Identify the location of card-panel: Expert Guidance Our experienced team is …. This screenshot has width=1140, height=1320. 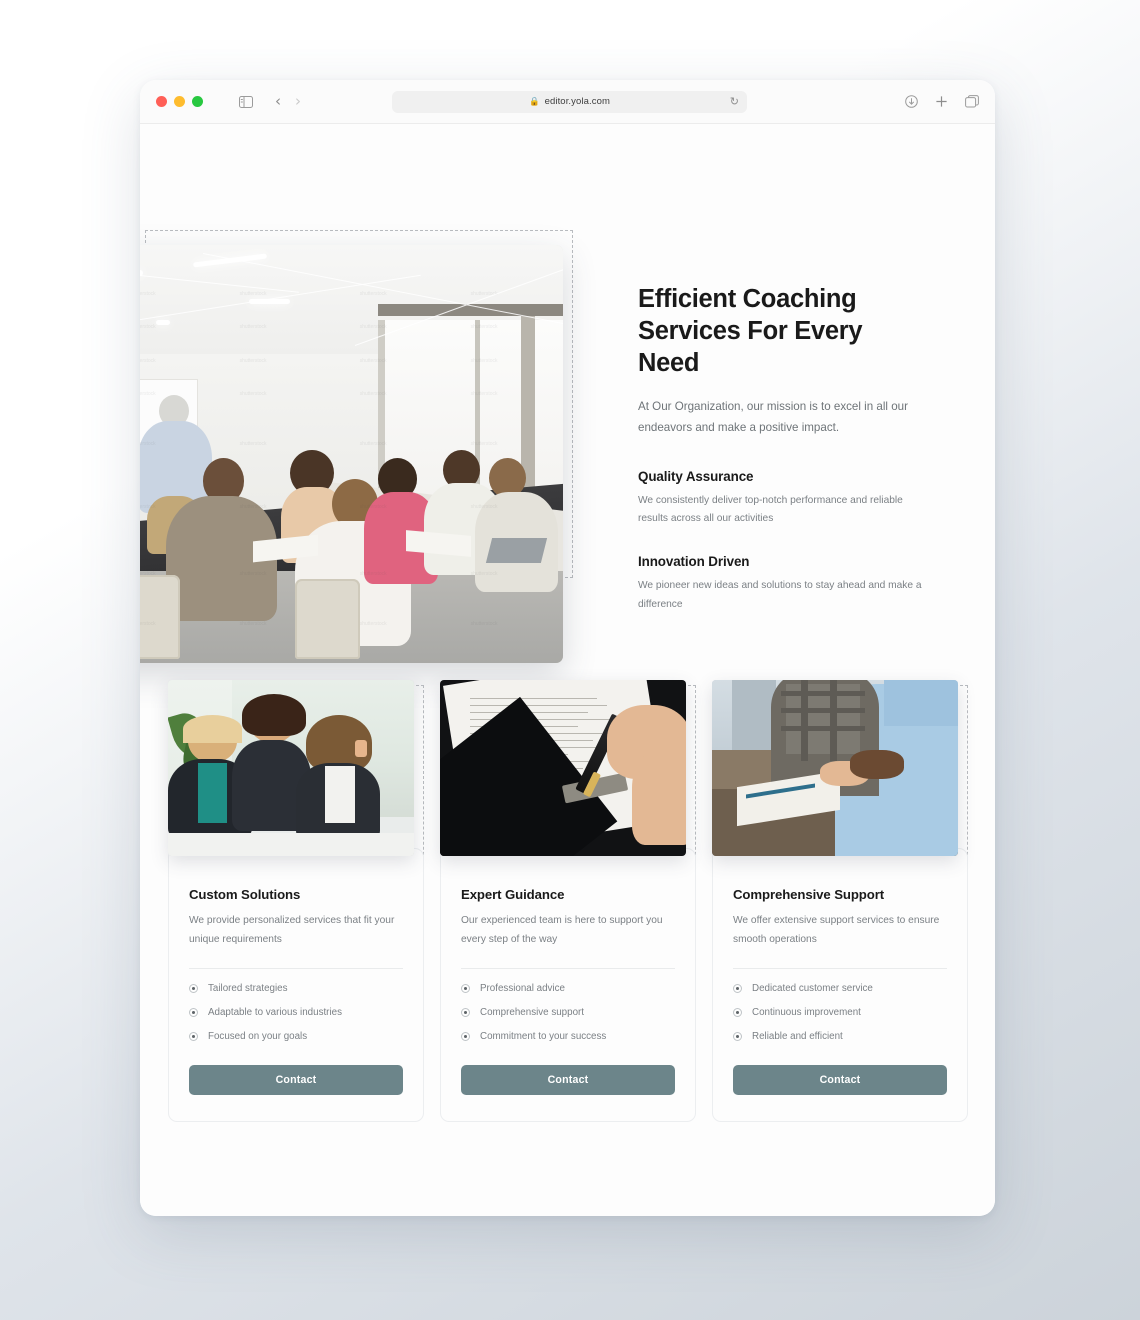
(568, 985).